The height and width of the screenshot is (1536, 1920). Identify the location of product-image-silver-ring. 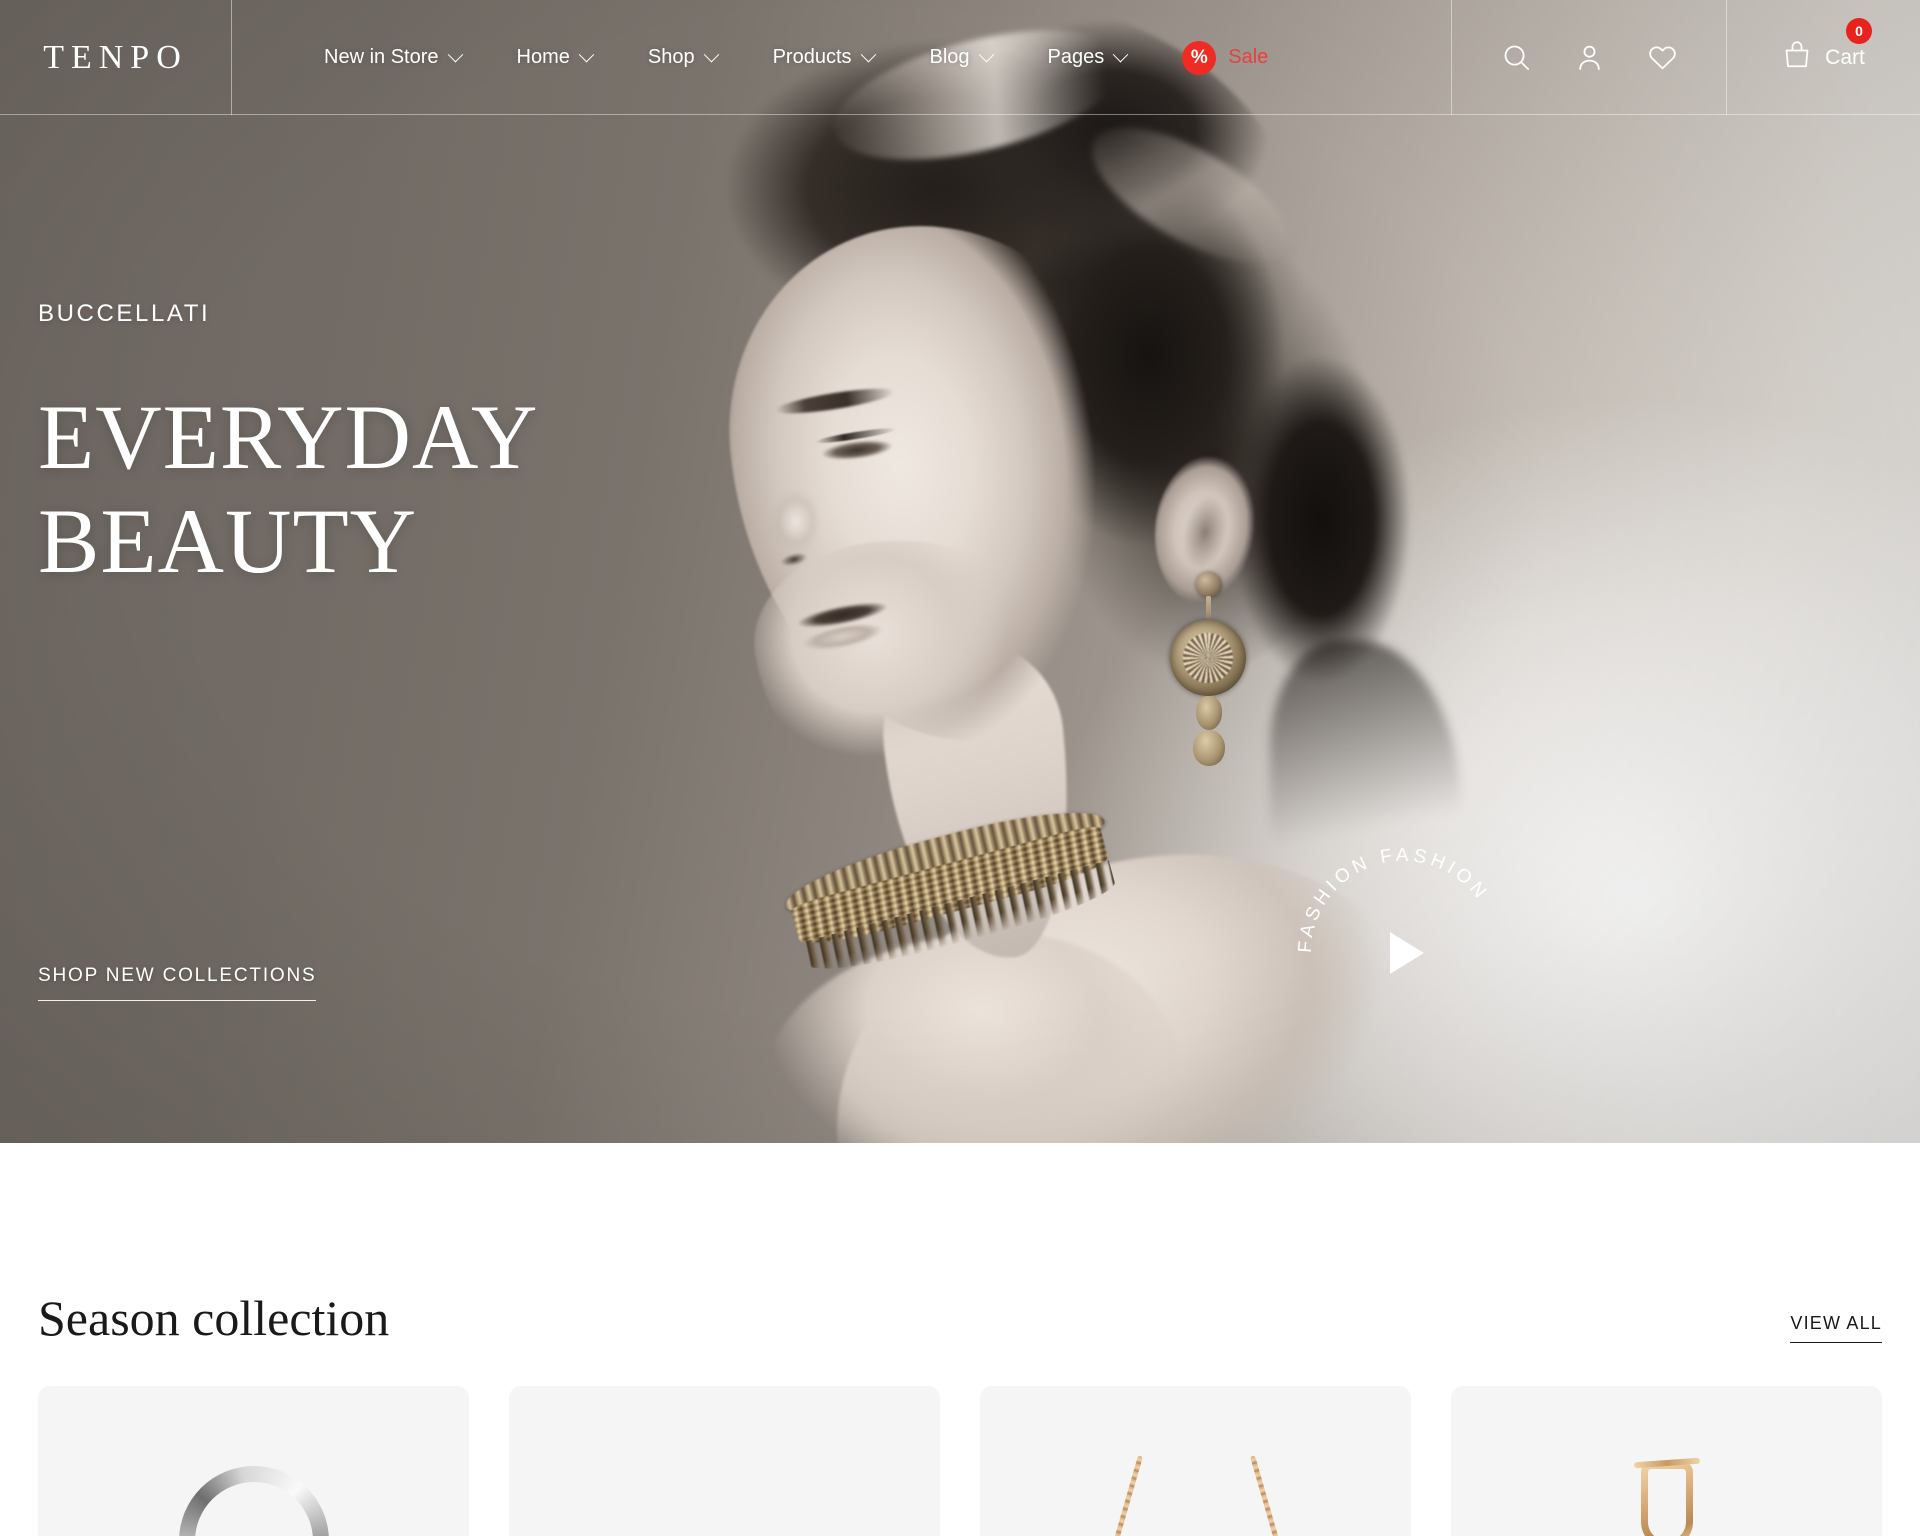
(253, 1461).